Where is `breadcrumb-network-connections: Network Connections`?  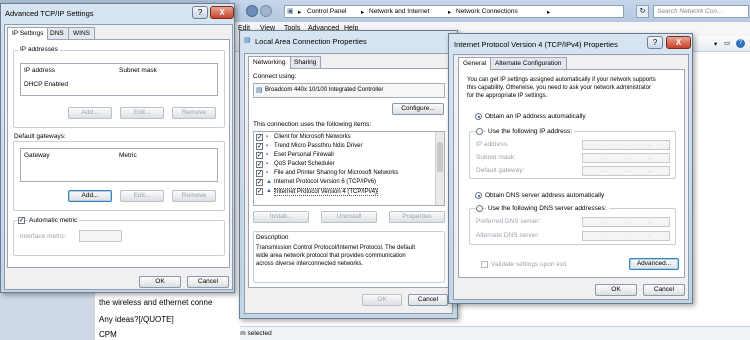
breadcrumb-network-connections: Network Connections is located at coordinates (487, 11).